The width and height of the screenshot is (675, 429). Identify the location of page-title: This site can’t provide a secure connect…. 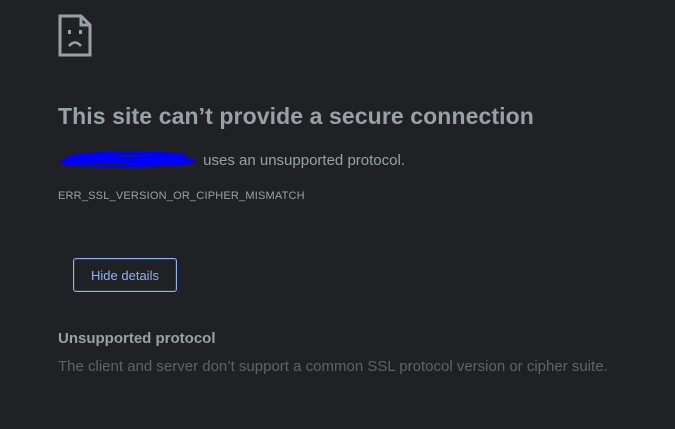
(296, 116).